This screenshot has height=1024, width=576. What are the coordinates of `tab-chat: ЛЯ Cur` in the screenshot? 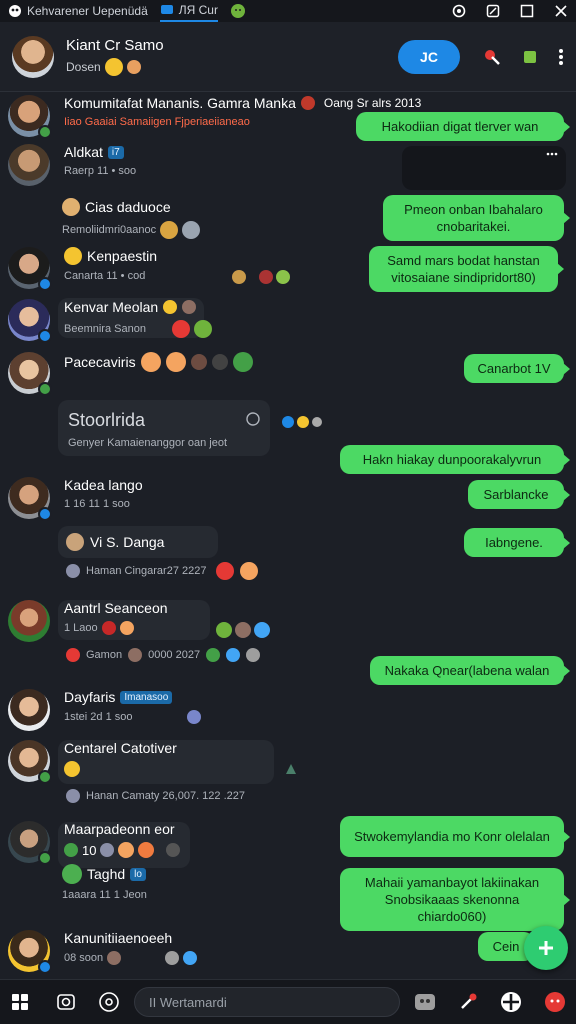 It's located at (188, 11).